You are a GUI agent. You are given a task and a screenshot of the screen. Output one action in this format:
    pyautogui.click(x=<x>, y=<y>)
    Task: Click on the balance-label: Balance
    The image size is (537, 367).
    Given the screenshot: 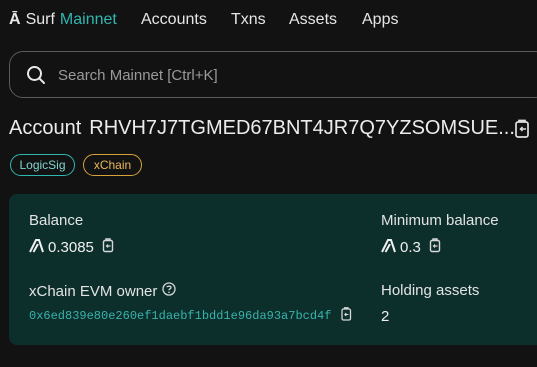 What is the action you would take?
    pyautogui.click(x=56, y=220)
    